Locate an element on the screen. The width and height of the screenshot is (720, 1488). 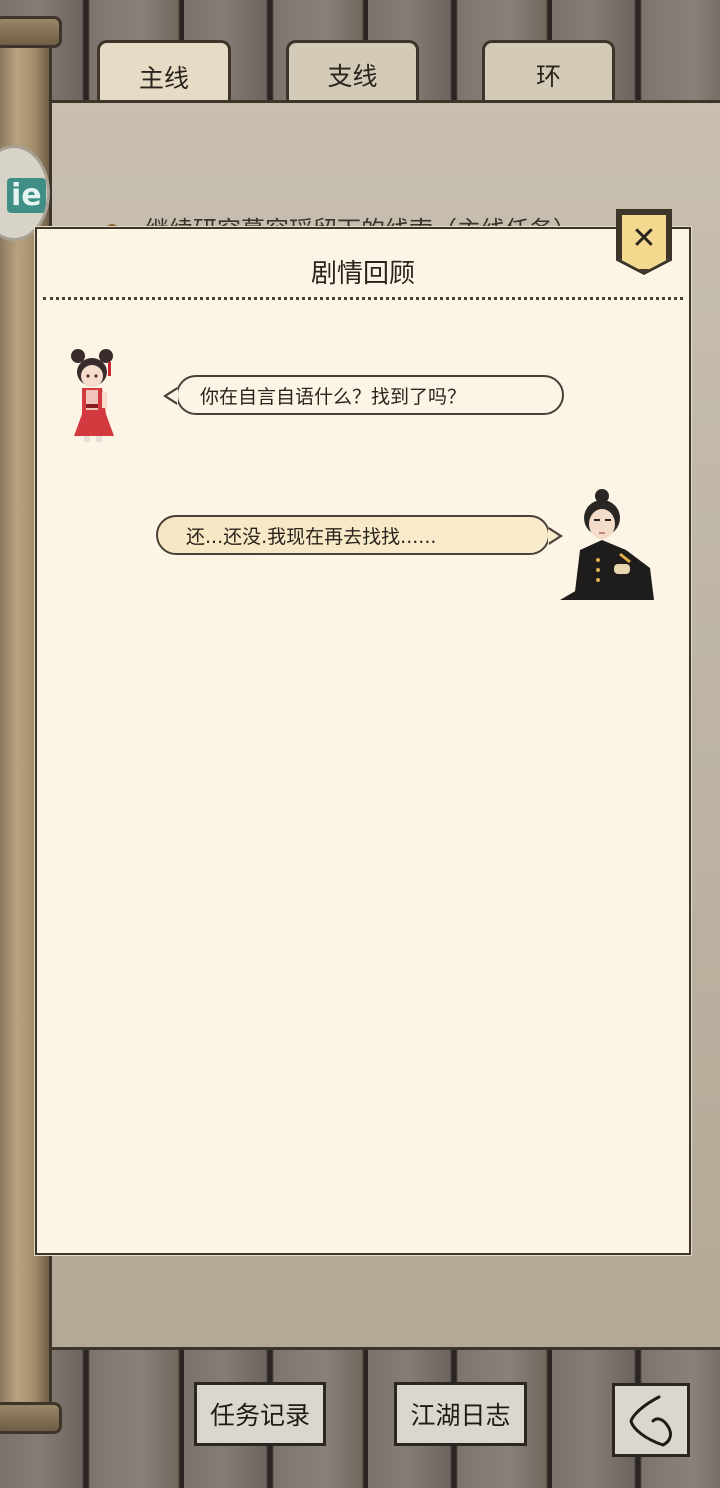
close-icon: ✕ is located at coordinates (644, 238).